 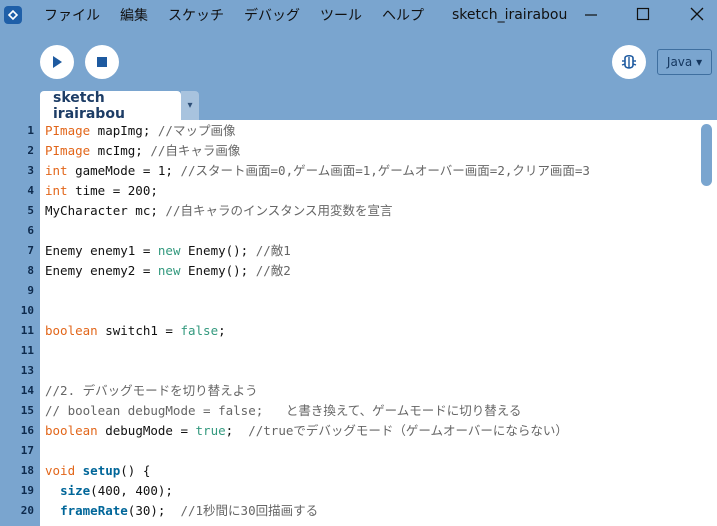 What do you see at coordinates (120, 150) in the screenshot?
I see `code-token: mcImg;` at bounding box center [120, 150].